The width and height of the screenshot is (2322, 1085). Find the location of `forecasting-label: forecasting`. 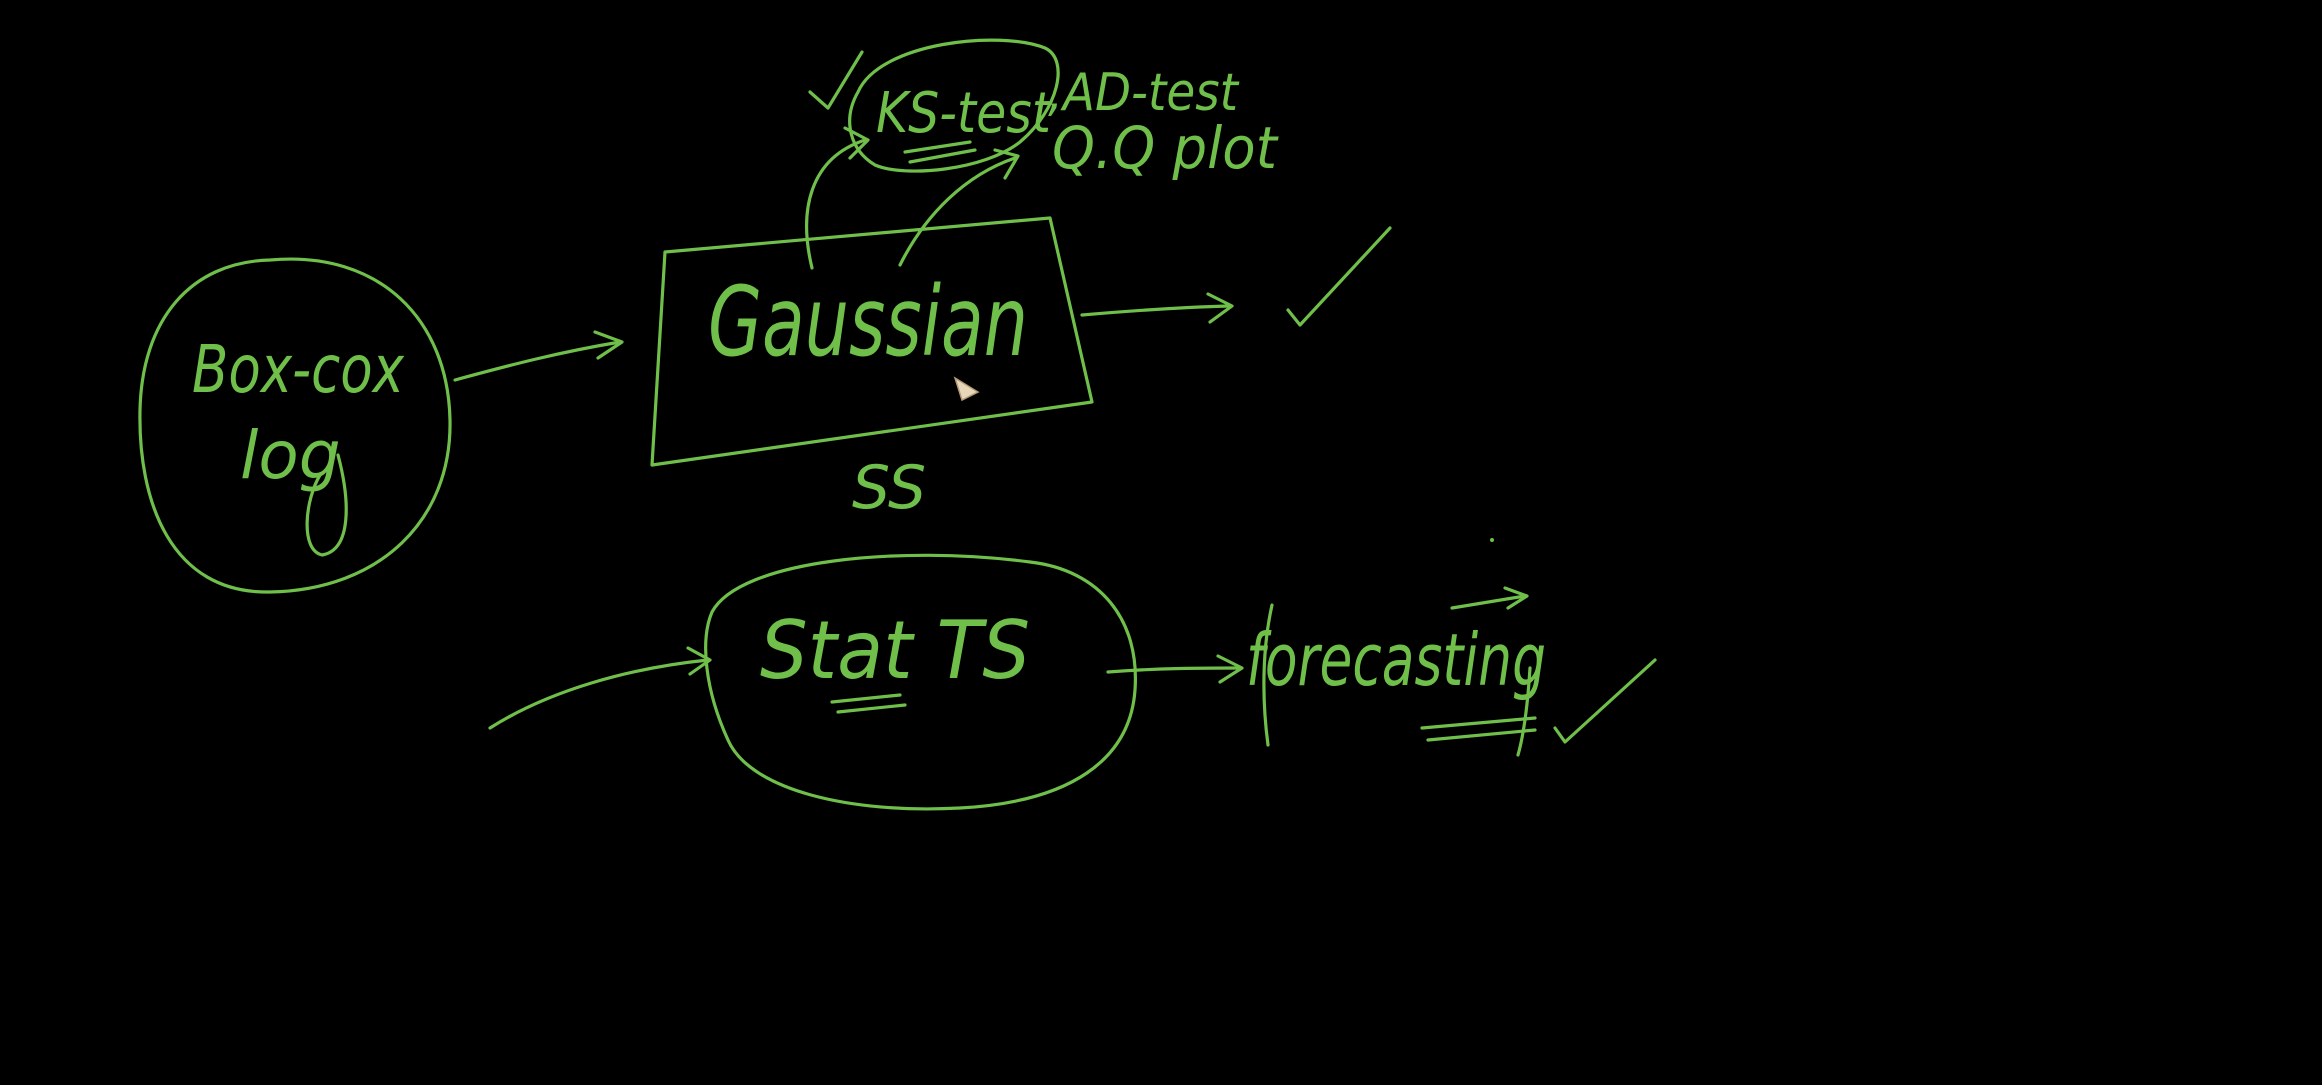

forecasting-label: forecasting is located at coordinates (1396, 660).